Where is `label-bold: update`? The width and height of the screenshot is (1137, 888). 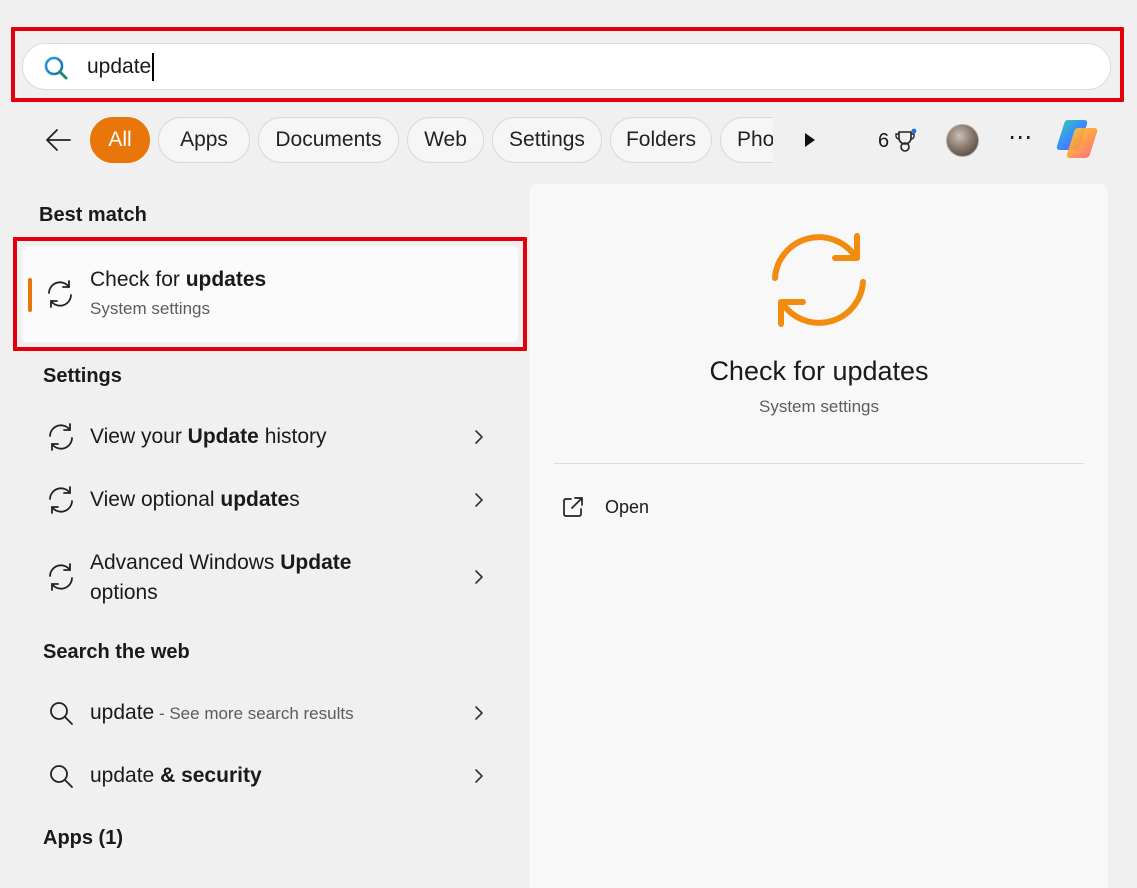
label-bold: update is located at coordinates (255, 499).